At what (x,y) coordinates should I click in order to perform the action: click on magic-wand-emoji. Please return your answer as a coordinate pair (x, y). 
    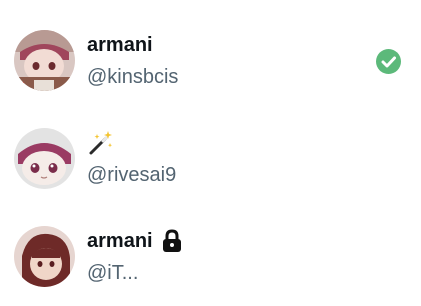
    Looking at the image, I should click on (100, 143).